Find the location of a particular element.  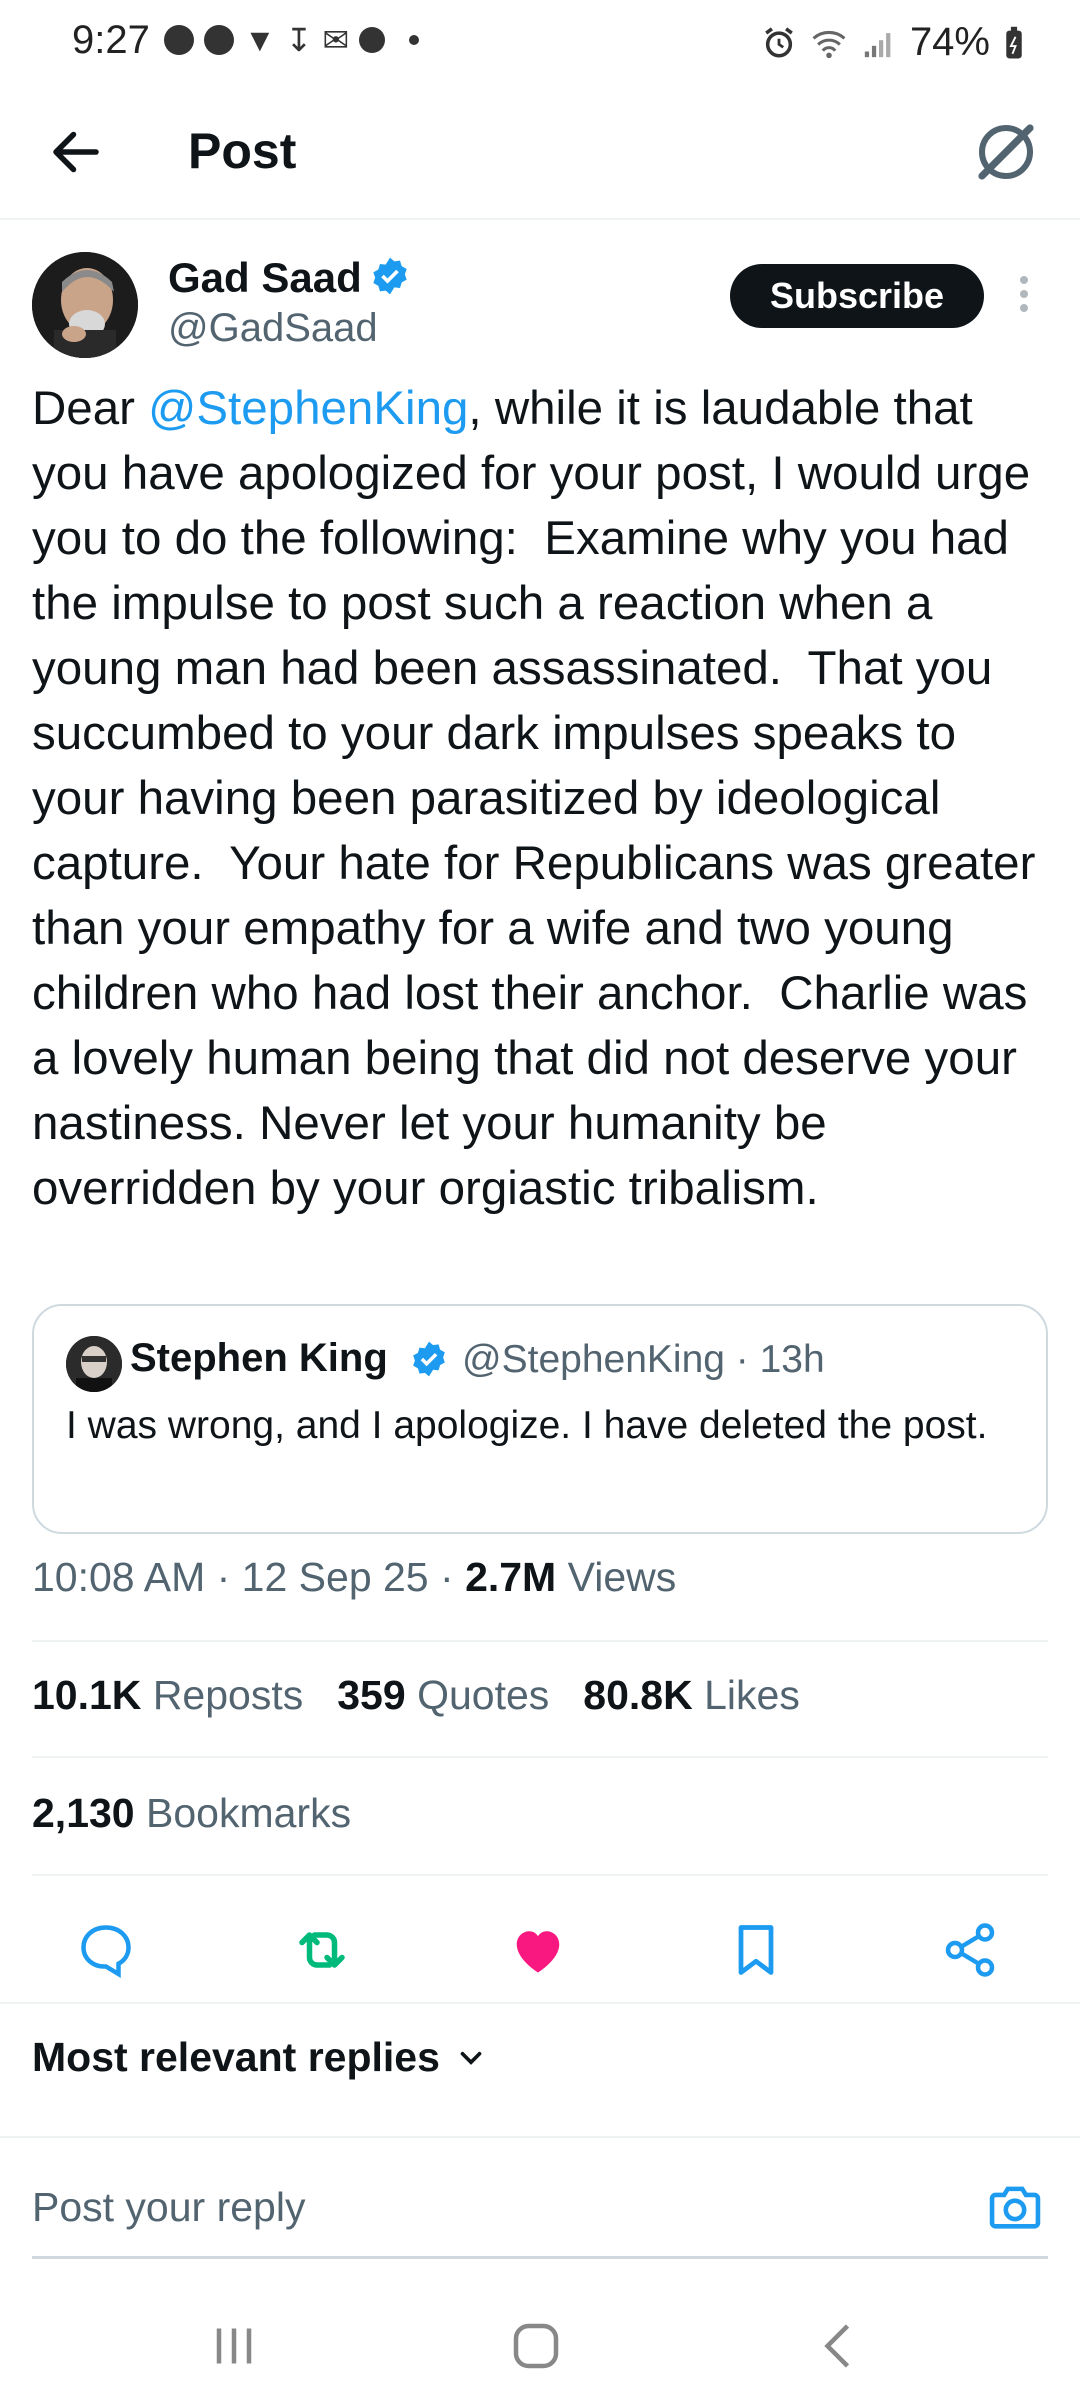

chevron-down-icon is located at coordinates (471, 2058).